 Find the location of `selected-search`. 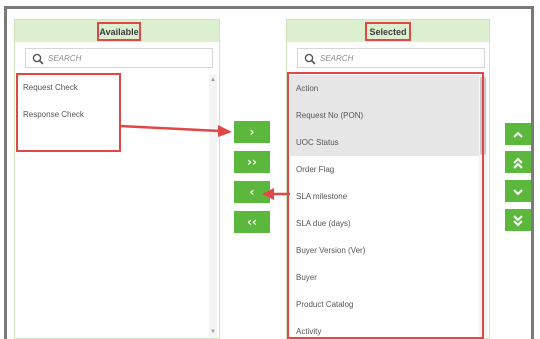

selected-search is located at coordinates (391, 58).